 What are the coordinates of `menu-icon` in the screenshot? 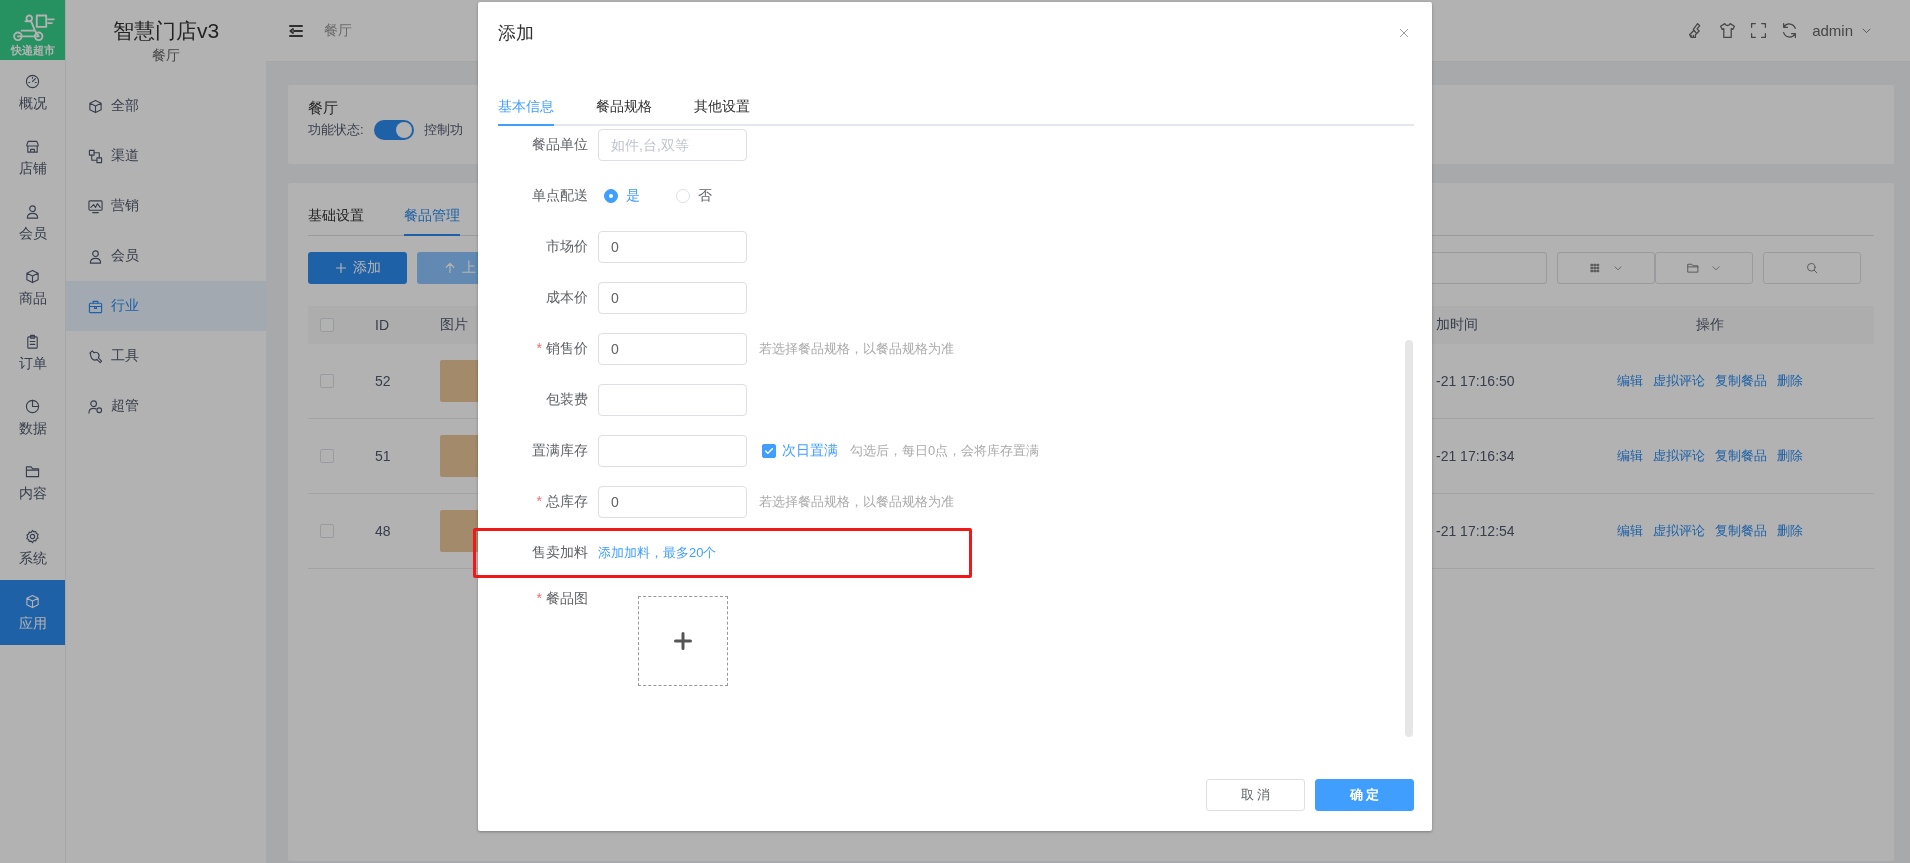 It's located at (296, 30).